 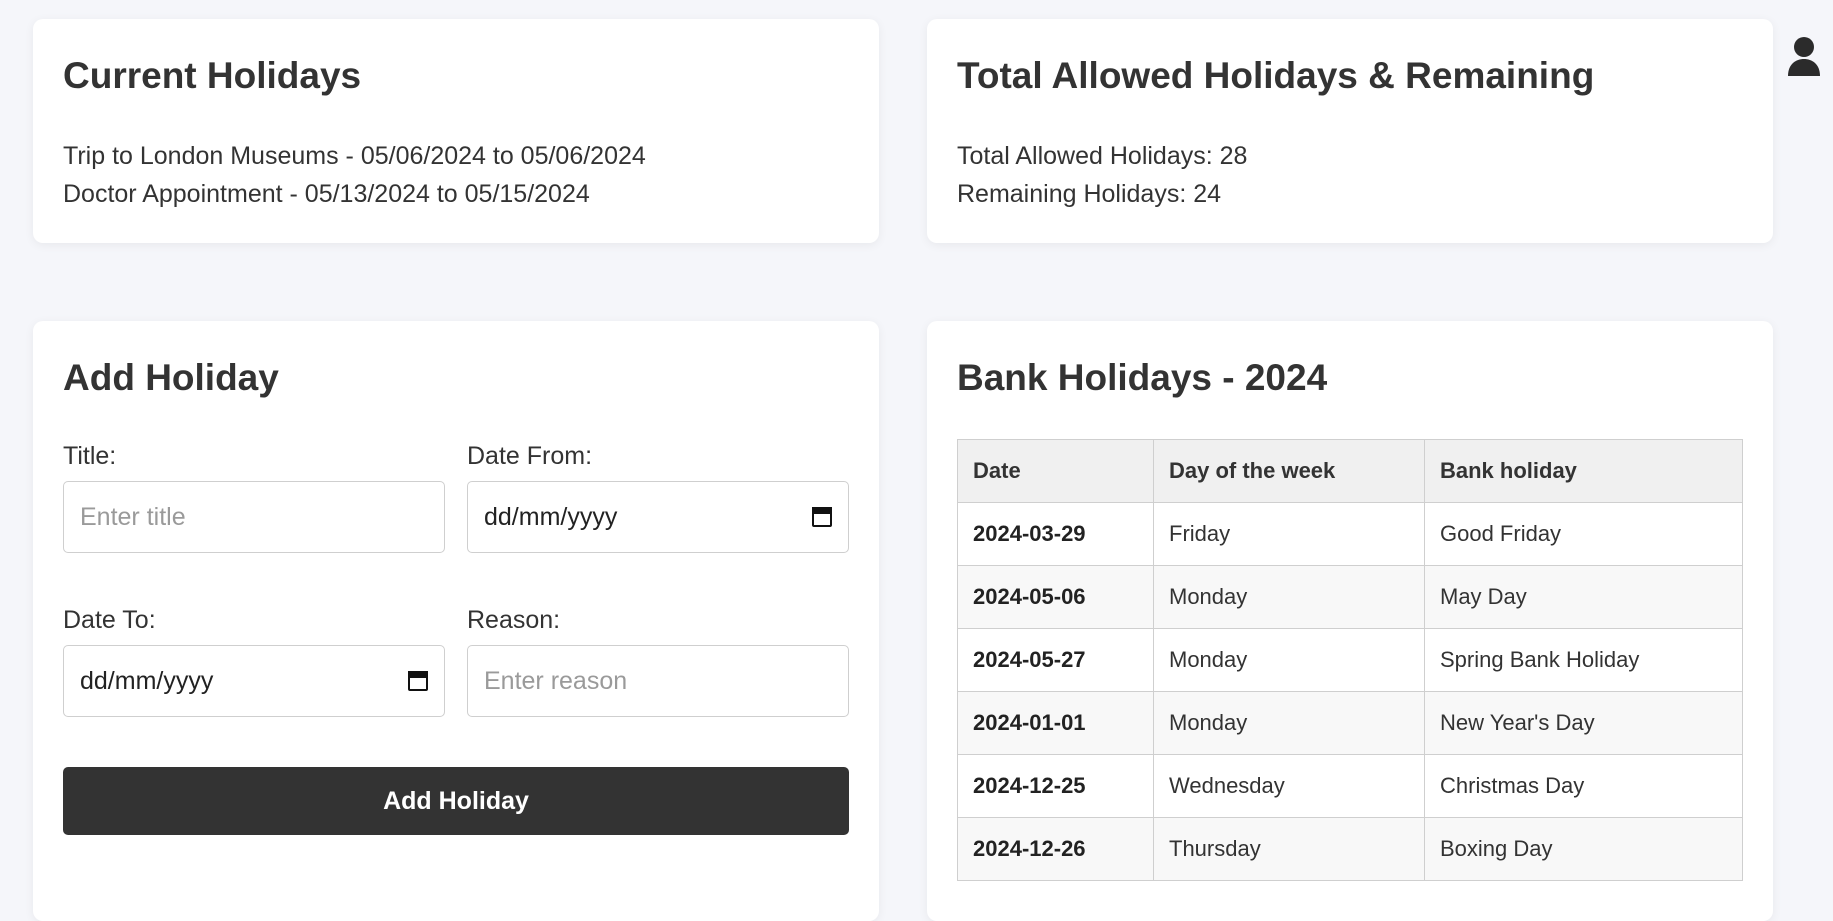 I want to click on date-from-value: dd/mm/yyyy, so click(x=551, y=516).